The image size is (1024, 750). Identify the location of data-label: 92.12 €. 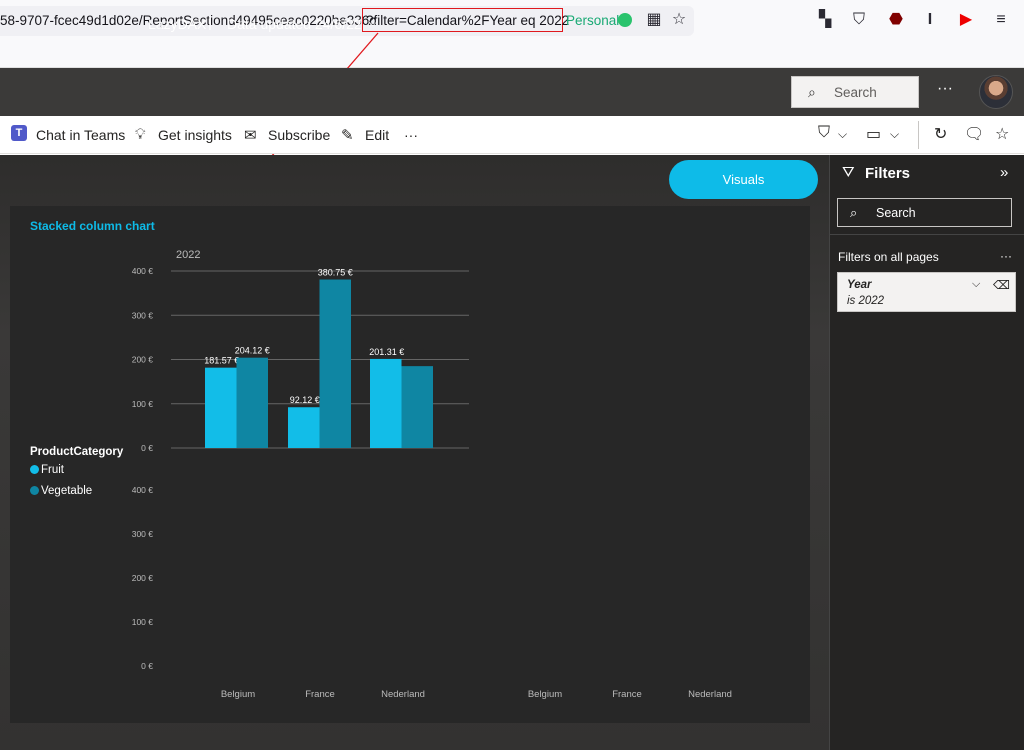
(305, 400).